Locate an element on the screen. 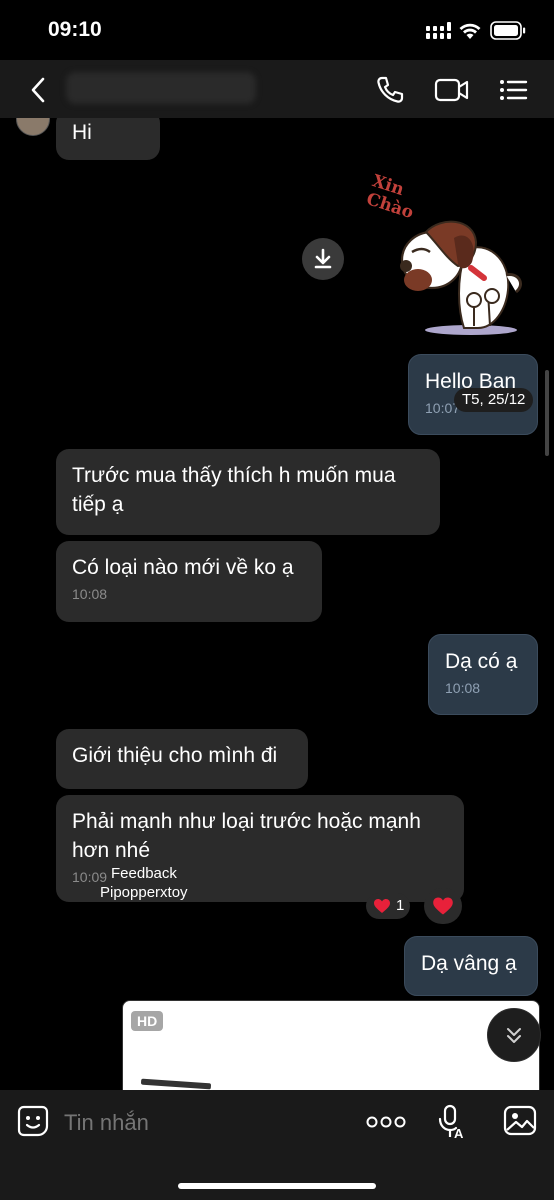 The height and width of the screenshot is (1200, 554). contact-avatar is located at coordinates (33, 127).